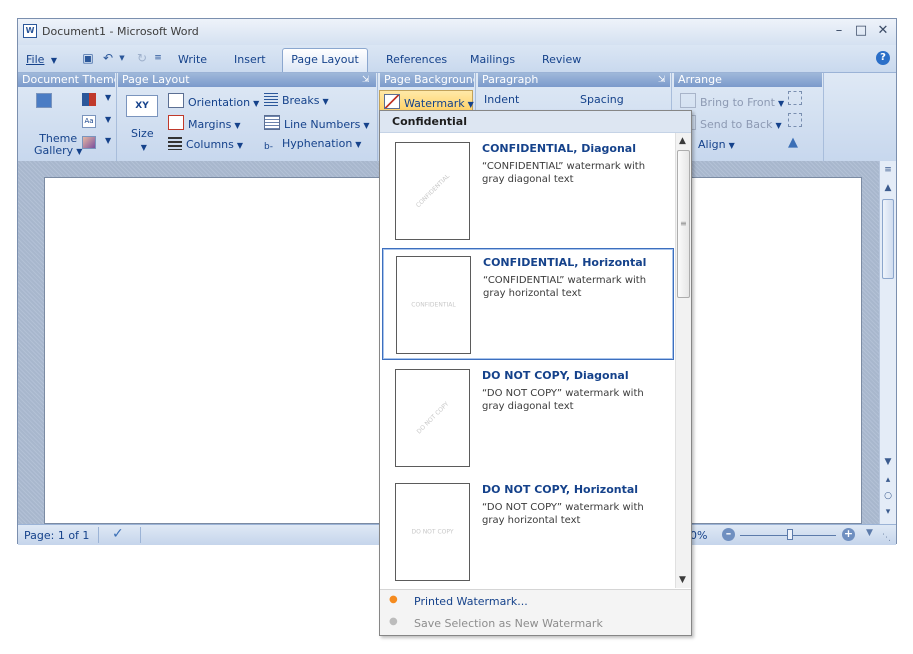 Image resolution: width=913 pixels, height=654 pixels. Describe the element at coordinates (728, 534) in the screenshot. I see `zoom-out-icon: –` at that location.